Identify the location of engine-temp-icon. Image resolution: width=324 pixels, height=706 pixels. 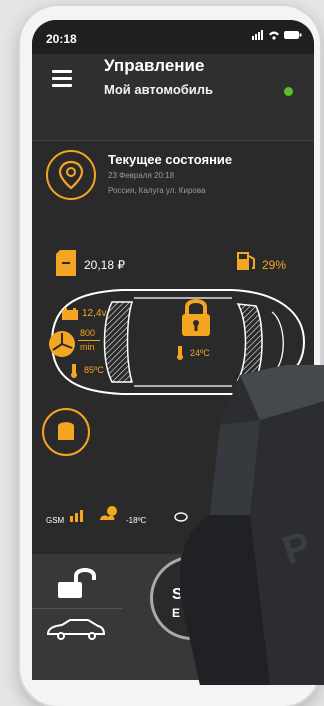
(74, 371).